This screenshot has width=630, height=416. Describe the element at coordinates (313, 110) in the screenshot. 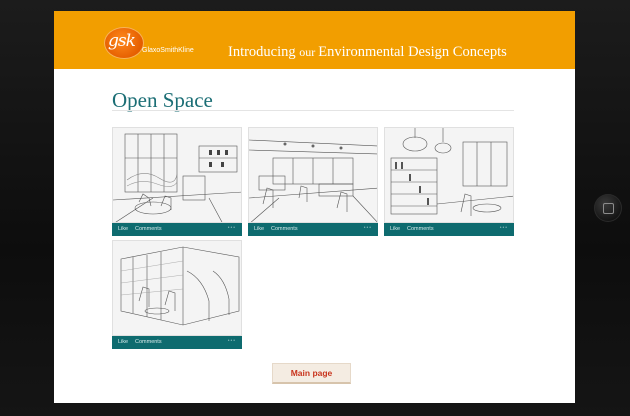

I see `title-divider` at that location.